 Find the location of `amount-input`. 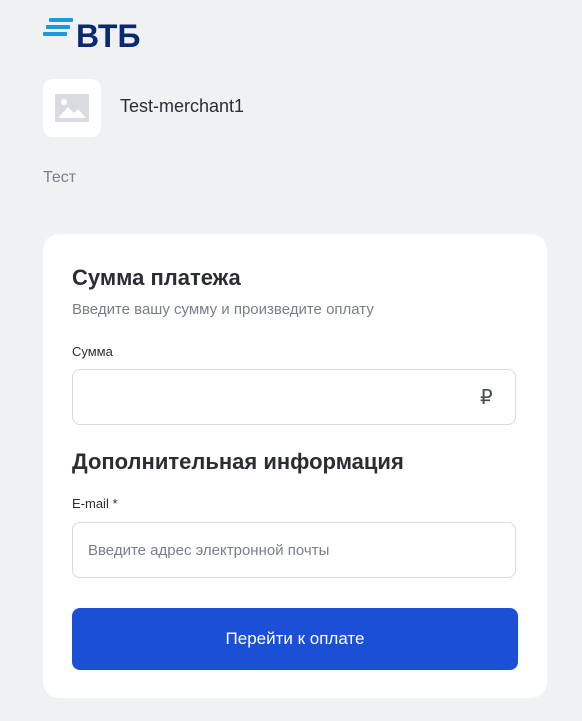

amount-input is located at coordinates (294, 397).